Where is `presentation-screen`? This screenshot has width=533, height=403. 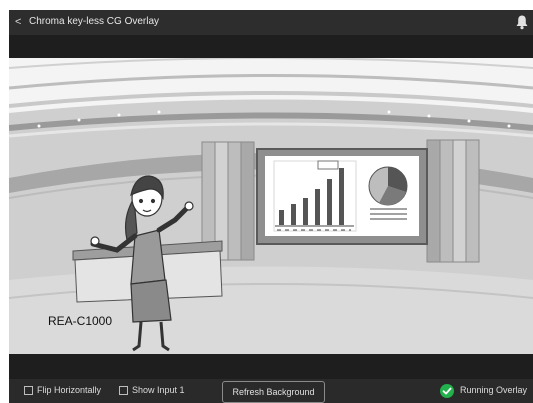 presentation-screen is located at coordinates (342, 196).